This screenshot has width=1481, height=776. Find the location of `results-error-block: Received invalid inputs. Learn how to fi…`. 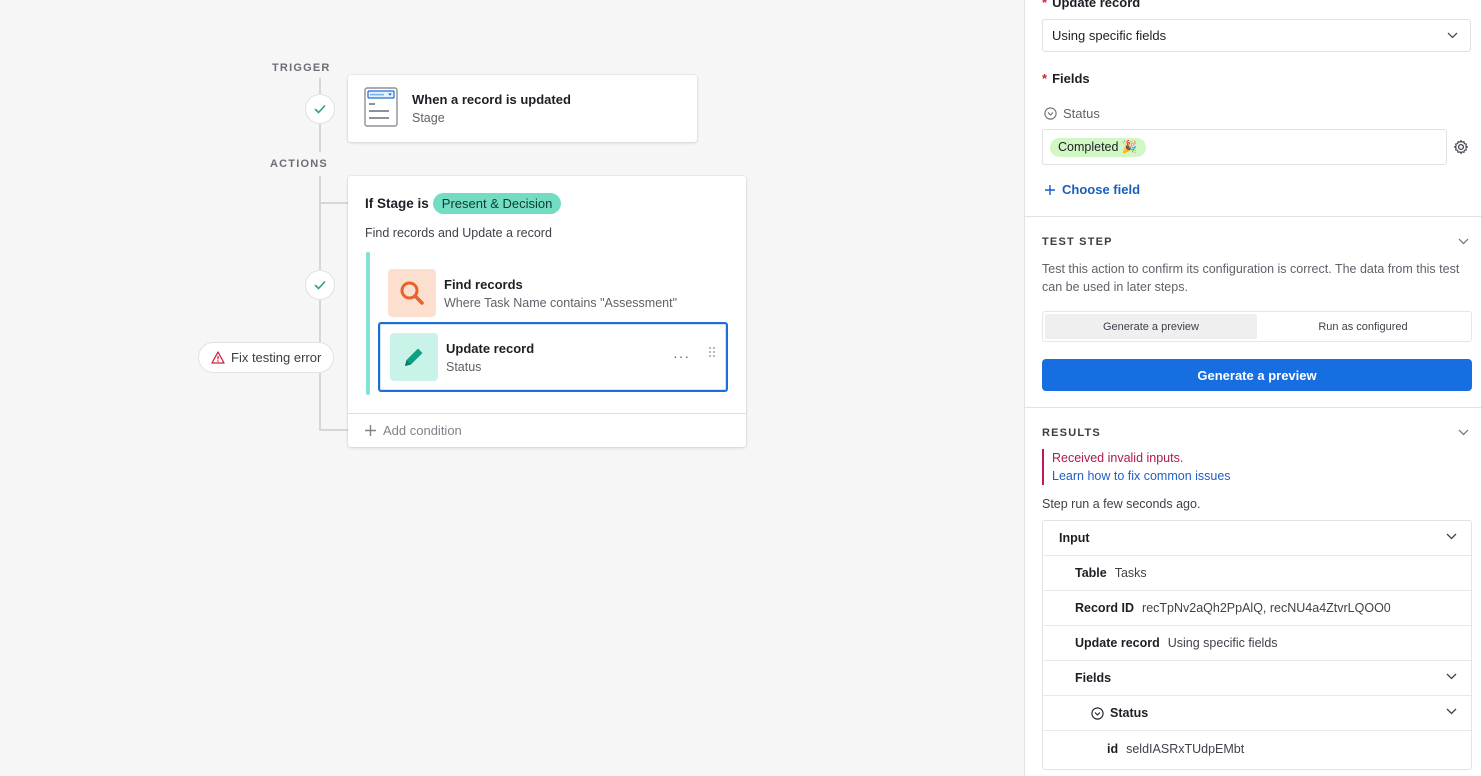

results-error-block: Received invalid inputs. Learn how to fi… is located at coordinates (1136, 467).